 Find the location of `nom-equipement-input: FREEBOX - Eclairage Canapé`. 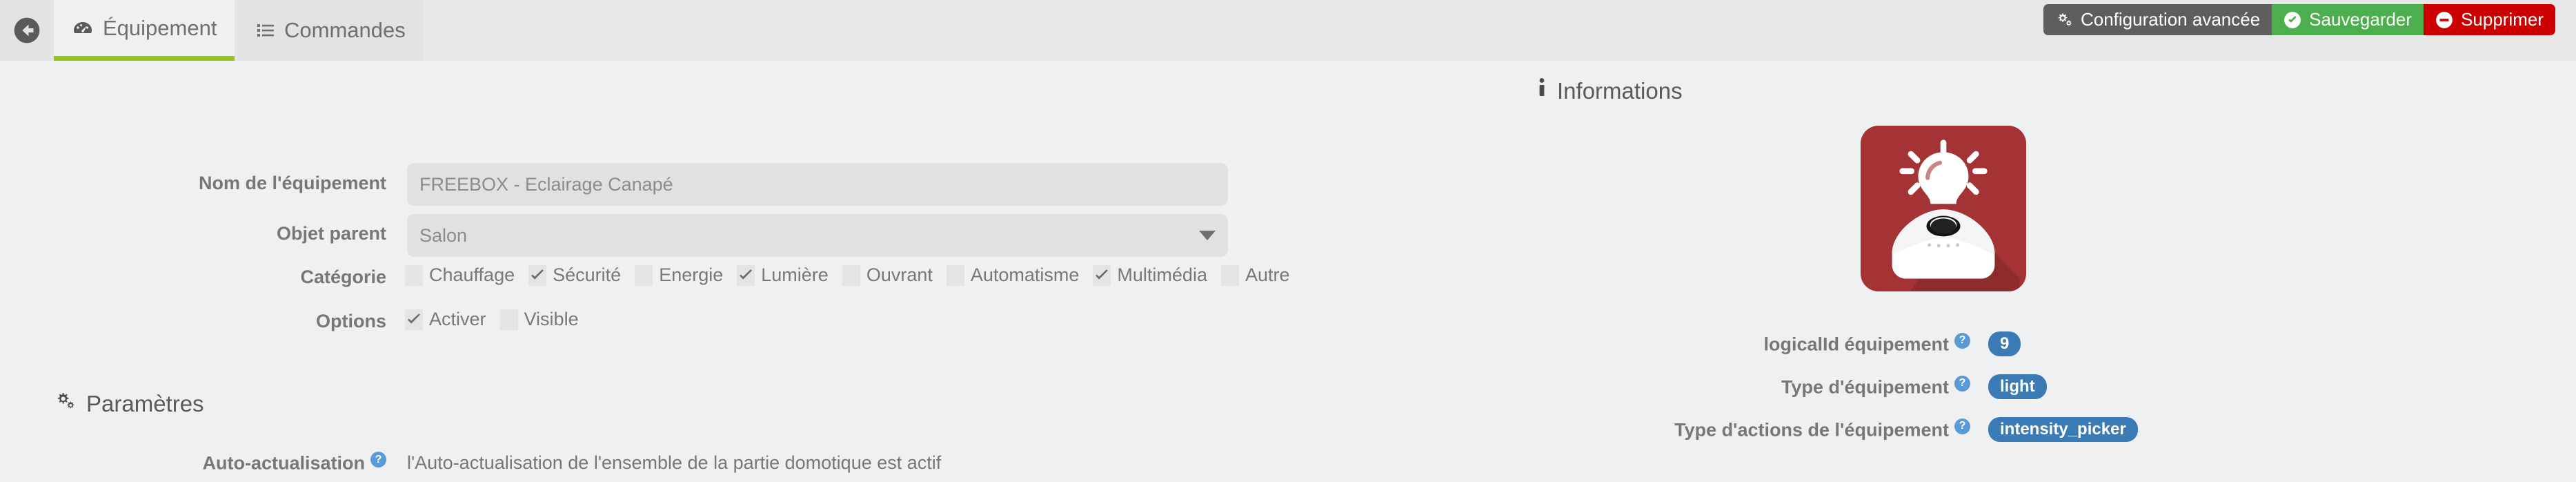

nom-equipement-input: FREEBOX - Eclairage Canapé is located at coordinates (817, 184).